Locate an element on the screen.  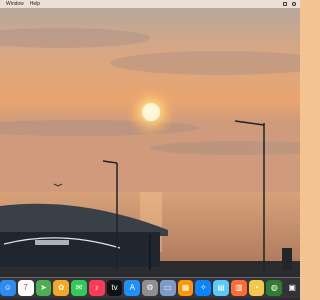
calendar-icon: 7 is located at coordinates (25, 287).